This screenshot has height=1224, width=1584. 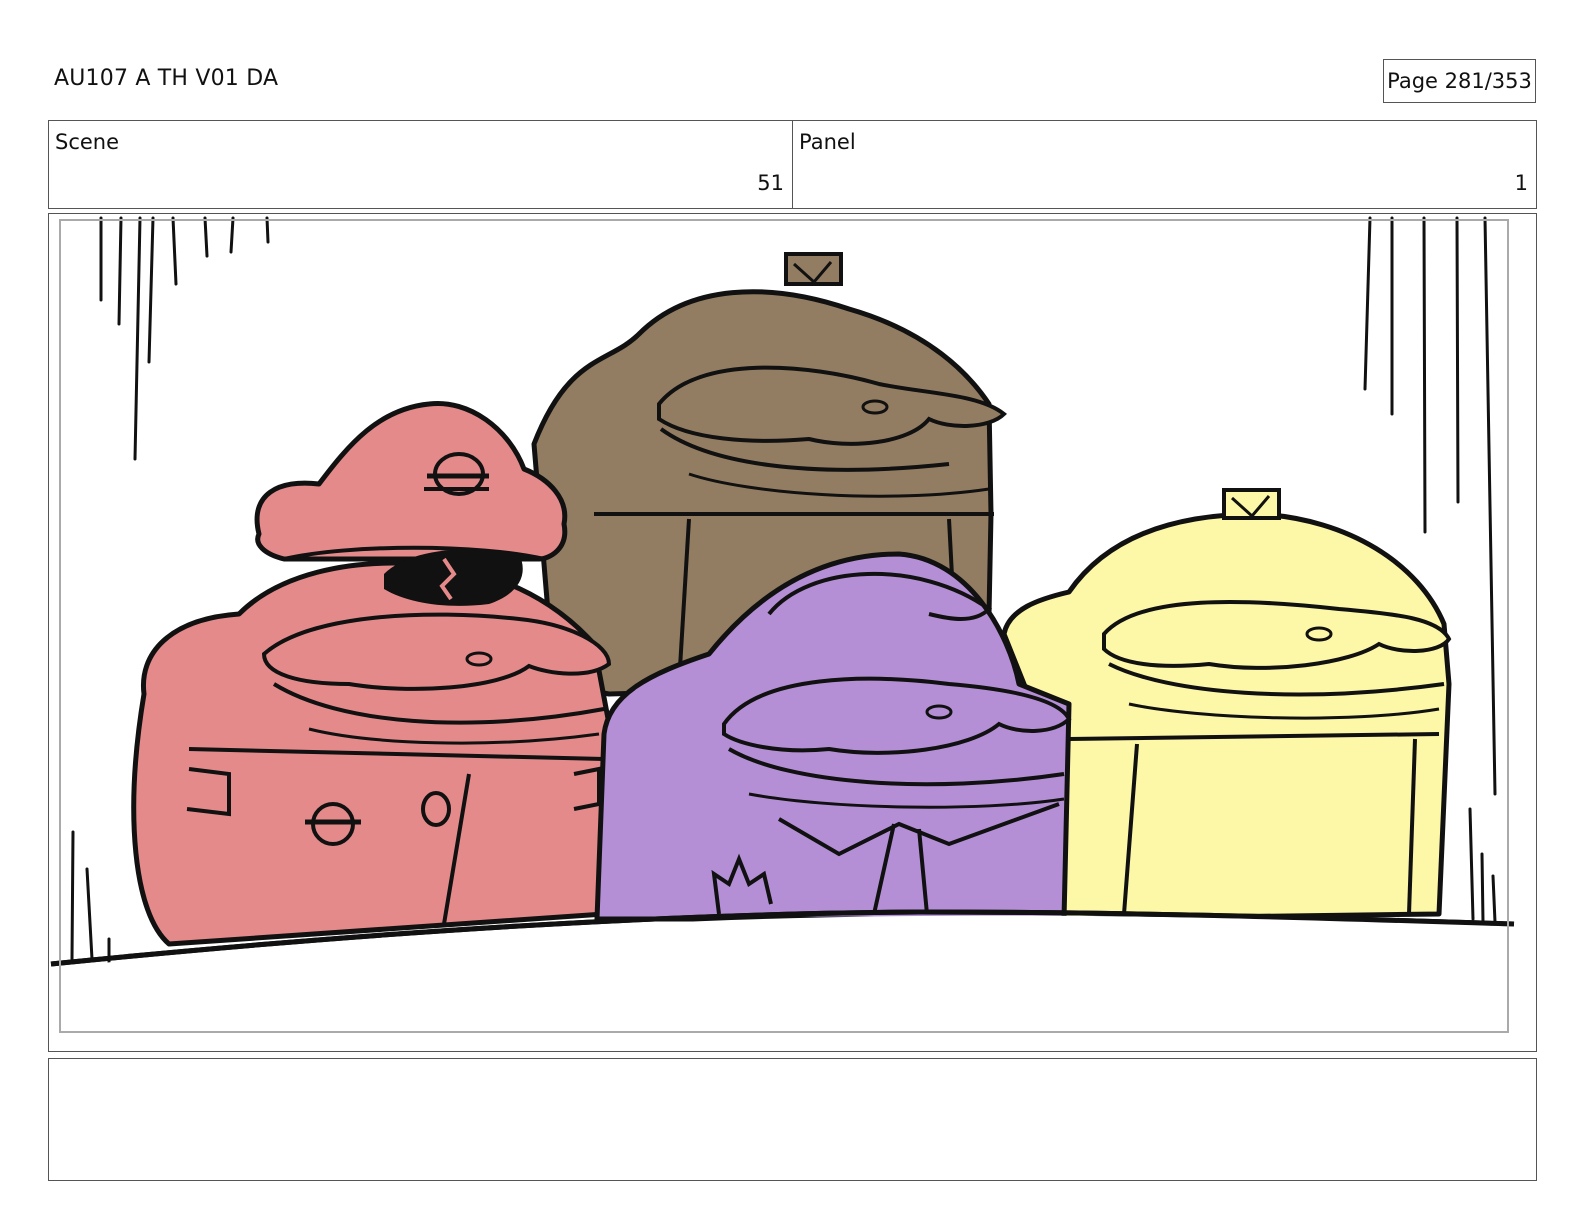 I want to click on panel-cell: Panel 1, so click(x=1164, y=164).